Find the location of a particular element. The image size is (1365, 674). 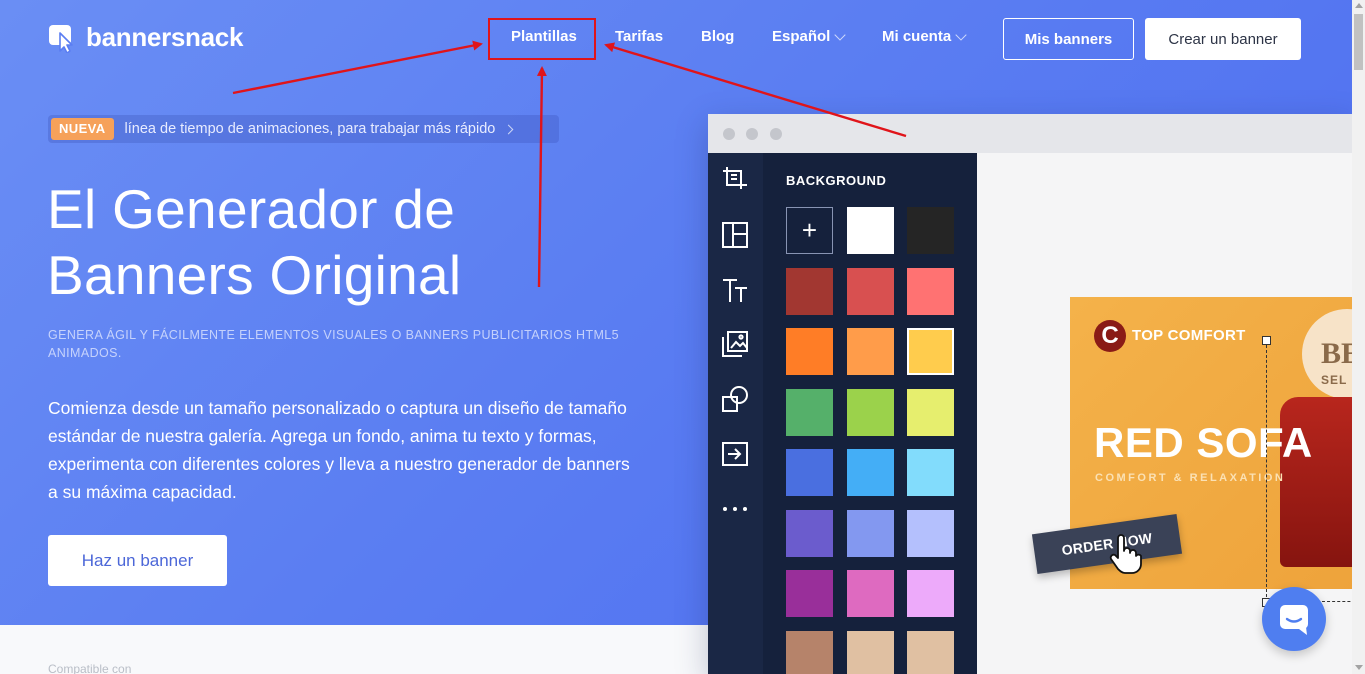

hand-cursor-icon is located at coordinates (1125, 554).